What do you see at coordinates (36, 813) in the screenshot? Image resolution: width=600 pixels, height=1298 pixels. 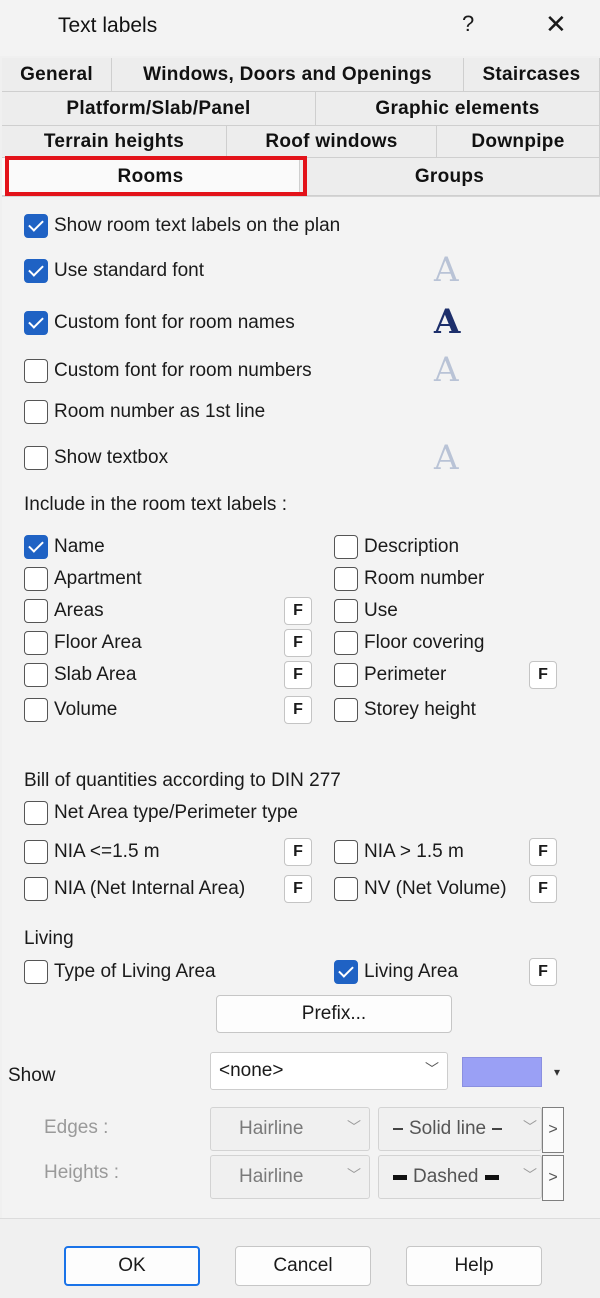 I see `net-area-type-checkbox` at bounding box center [36, 813].